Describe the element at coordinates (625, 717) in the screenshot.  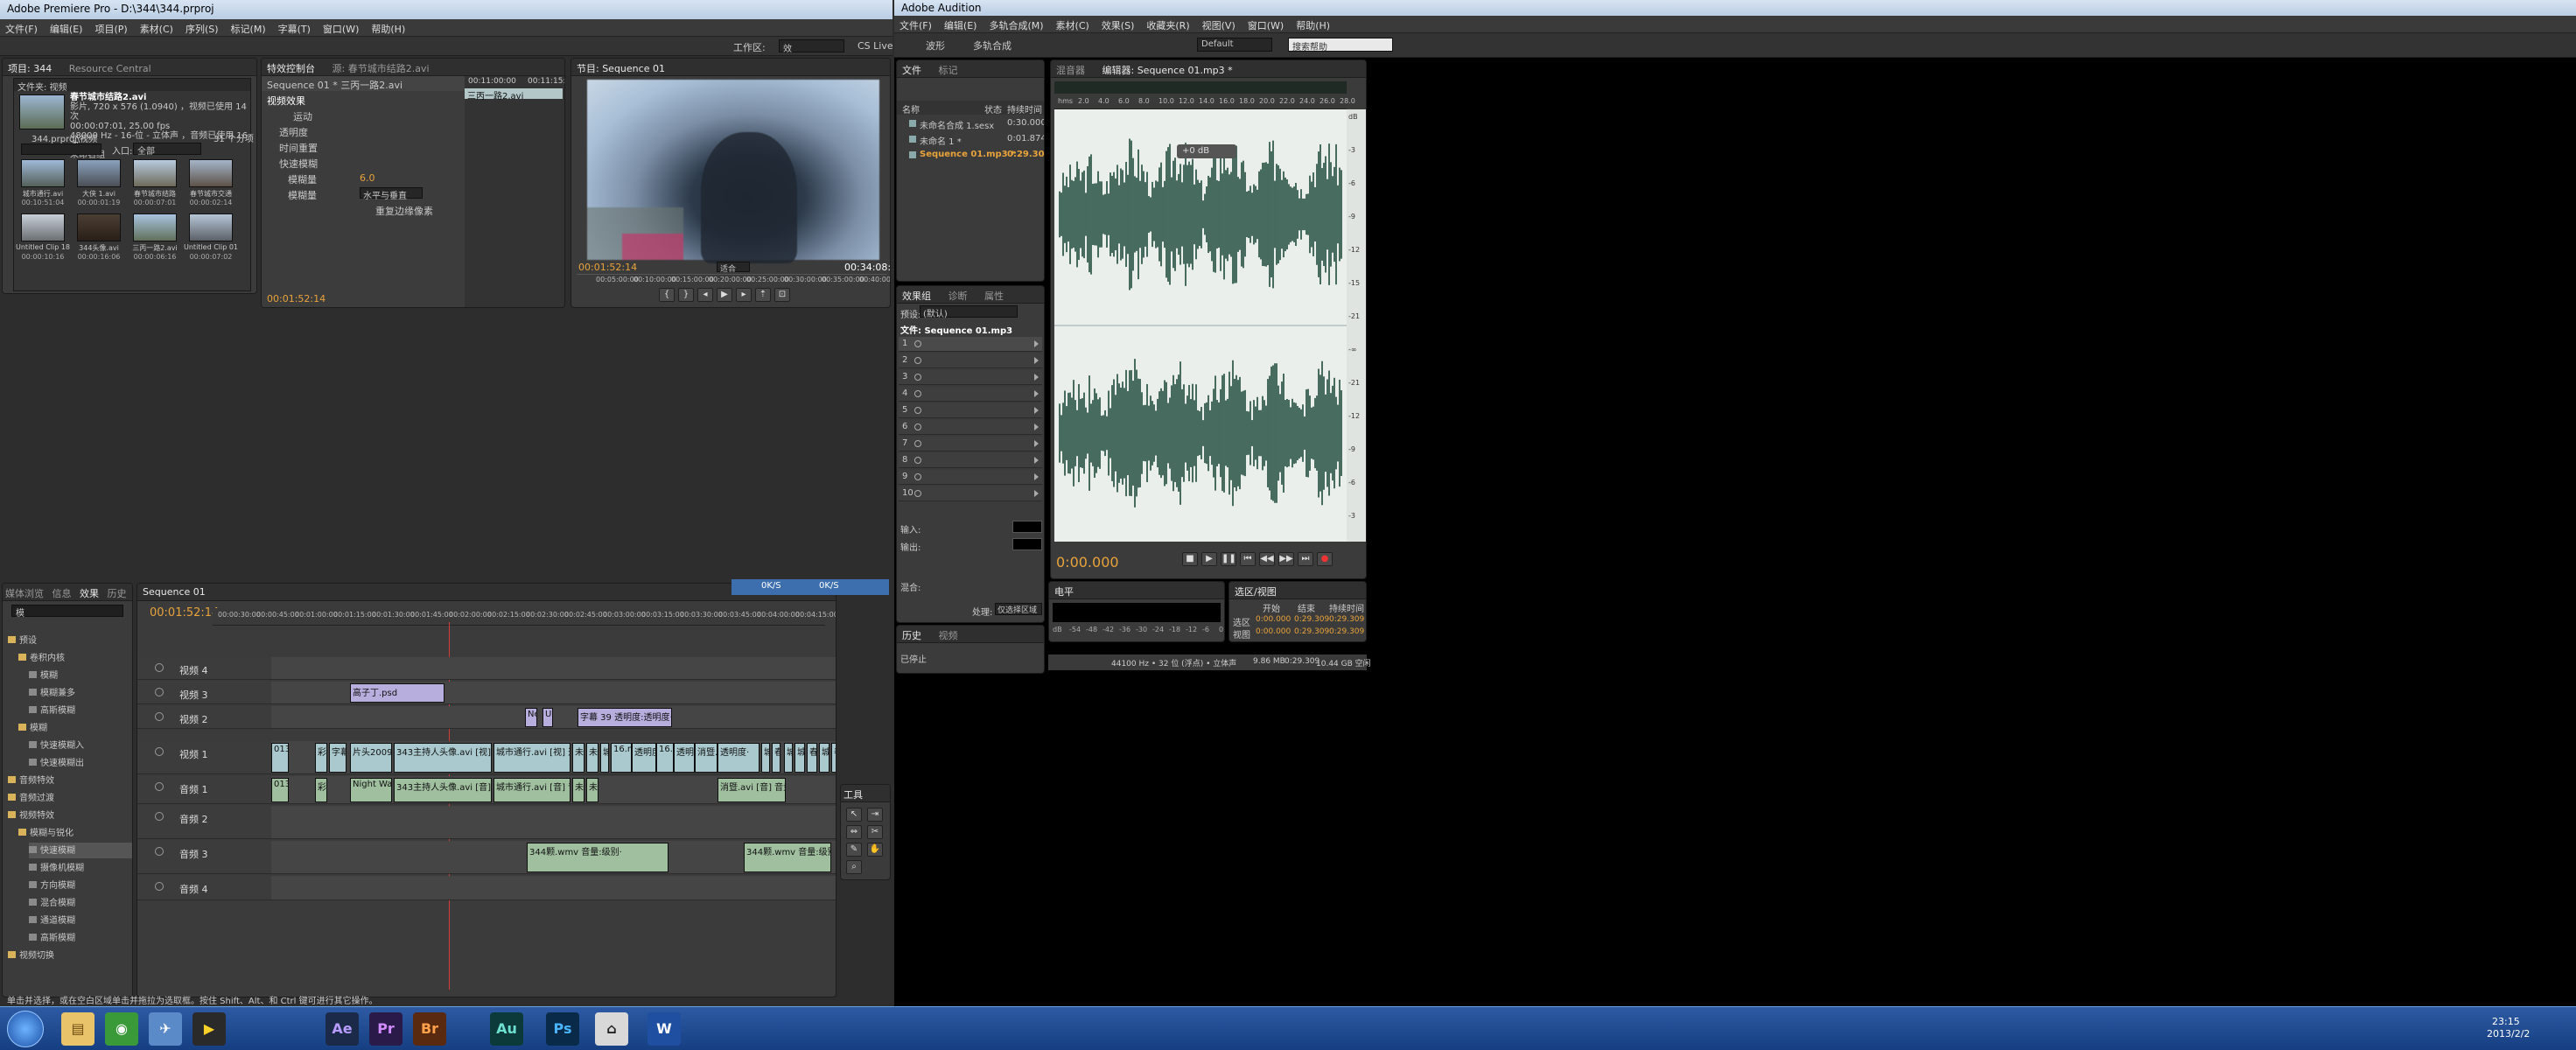
I see `timeline-clip: 字幕 39 透明度:透明度·` at that location.